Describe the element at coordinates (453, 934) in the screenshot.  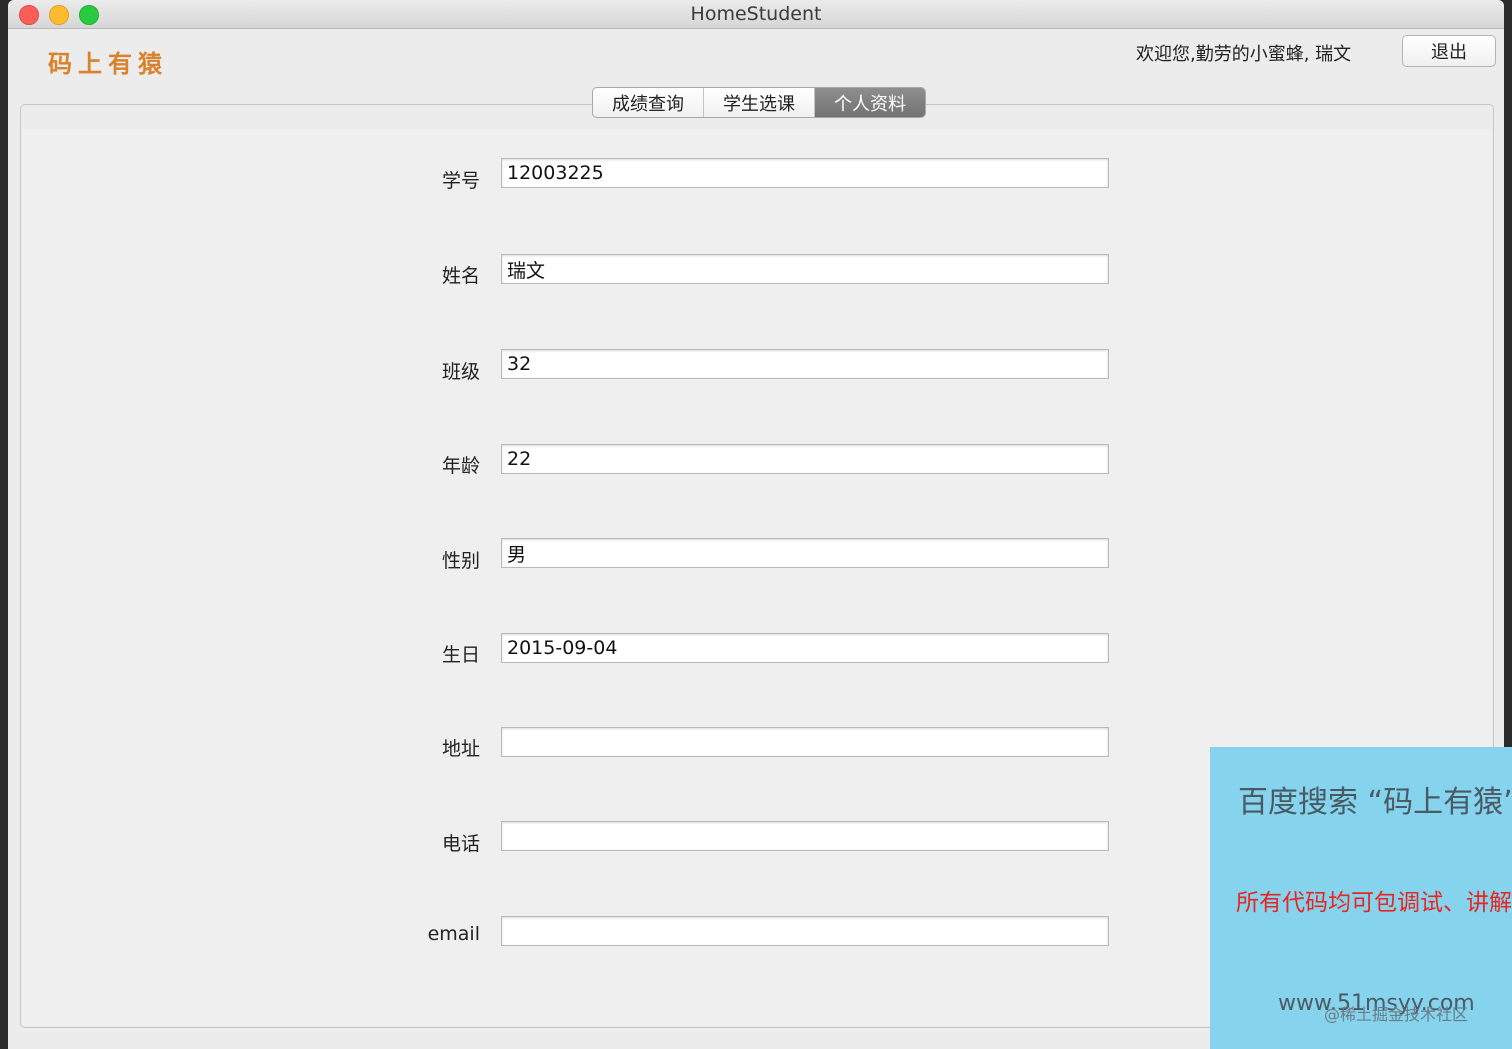
I see `email-label: email` at that location.